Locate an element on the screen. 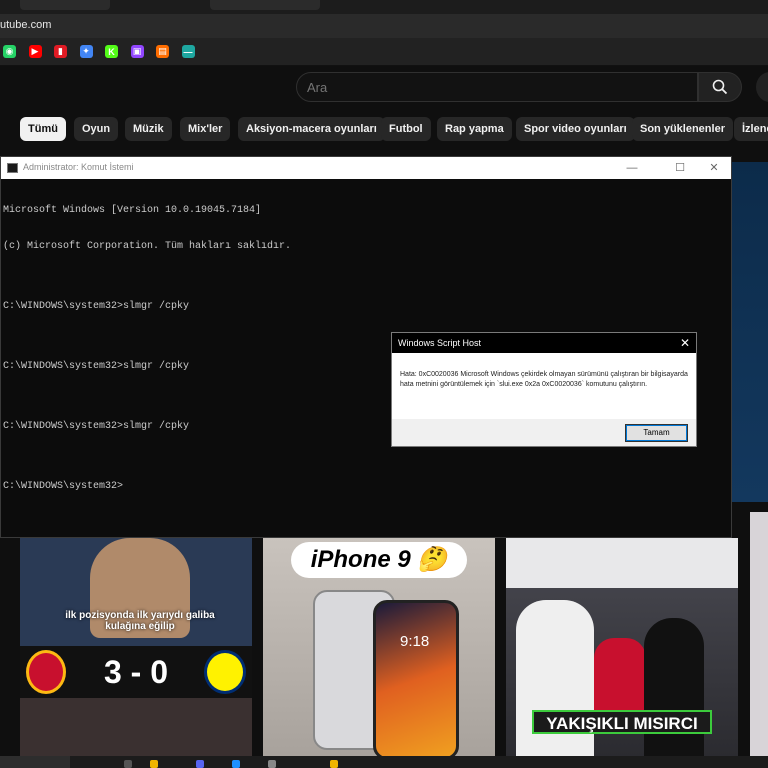  whatsapp-icon: ◉ is located at coordinates (9, 51).